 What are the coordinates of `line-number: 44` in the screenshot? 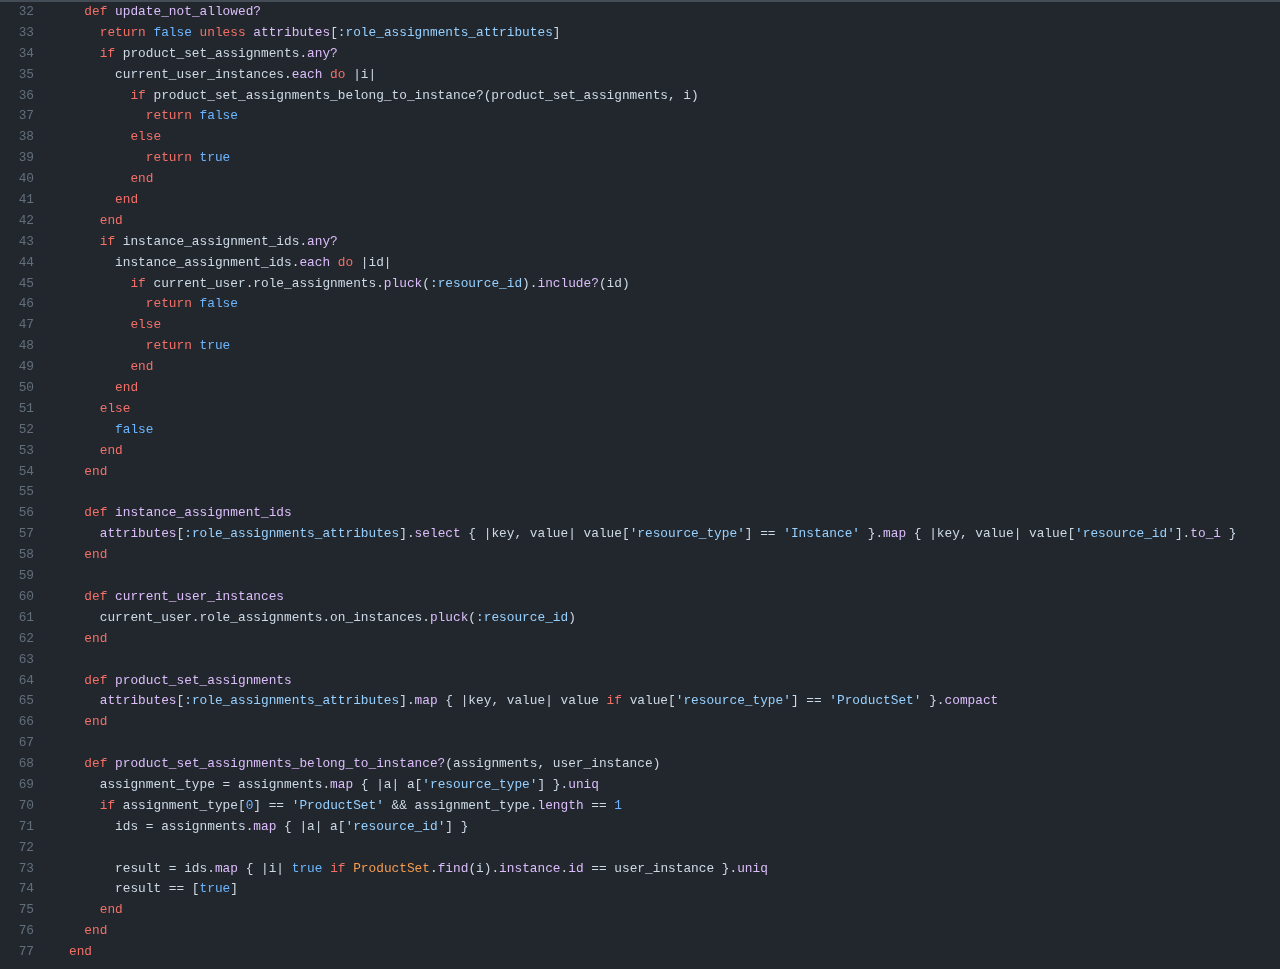 It's located at (25, 262).